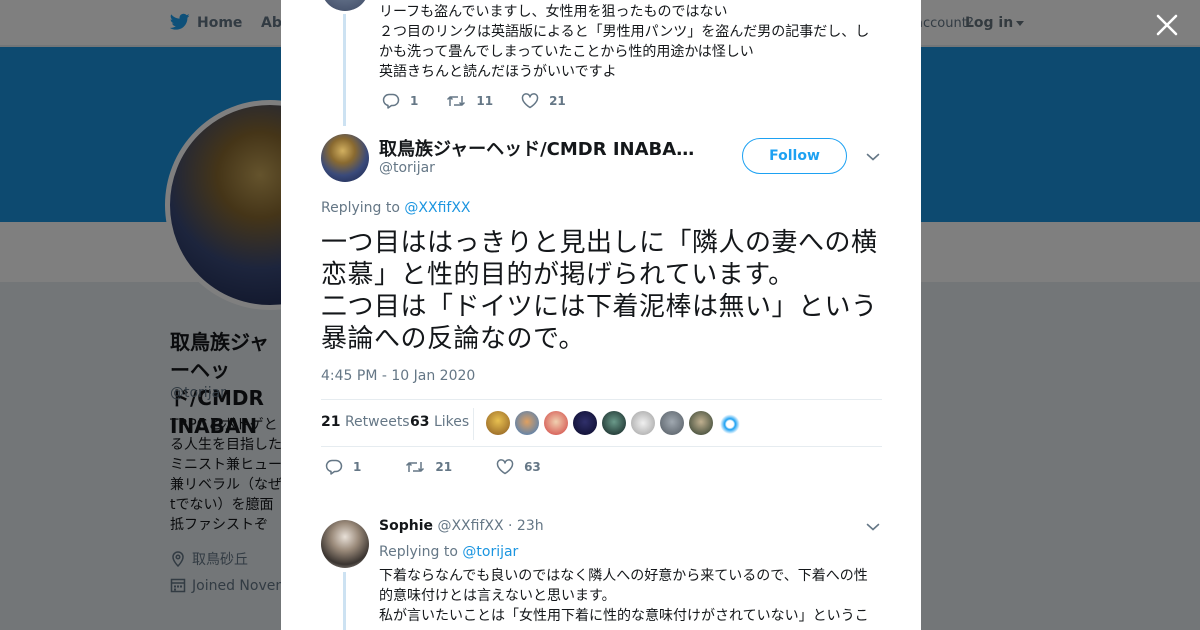 The image size is (1200, 630). I want to click on author-handle: @torijar, so click(407, 168).